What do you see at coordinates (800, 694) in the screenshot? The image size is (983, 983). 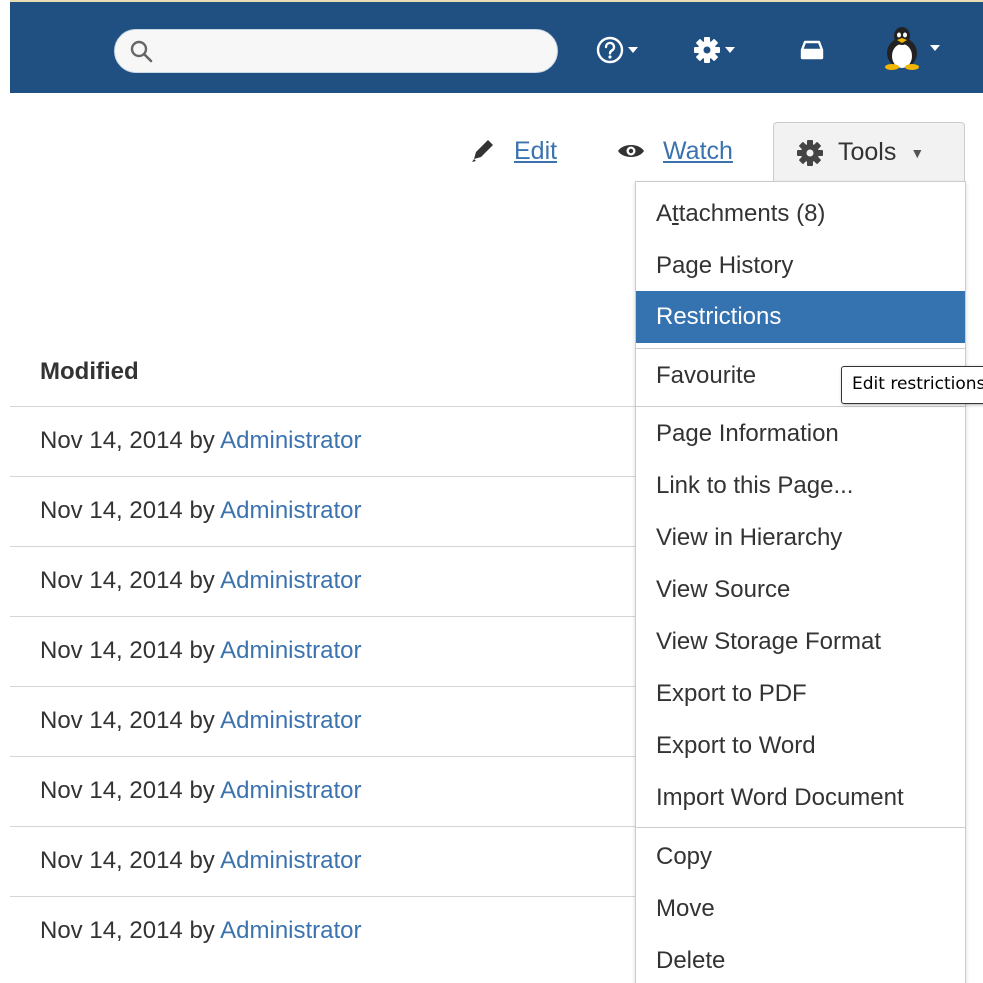 I see `menu-item-export-pdf: Export to PDF` at bounding box center [800, 694].